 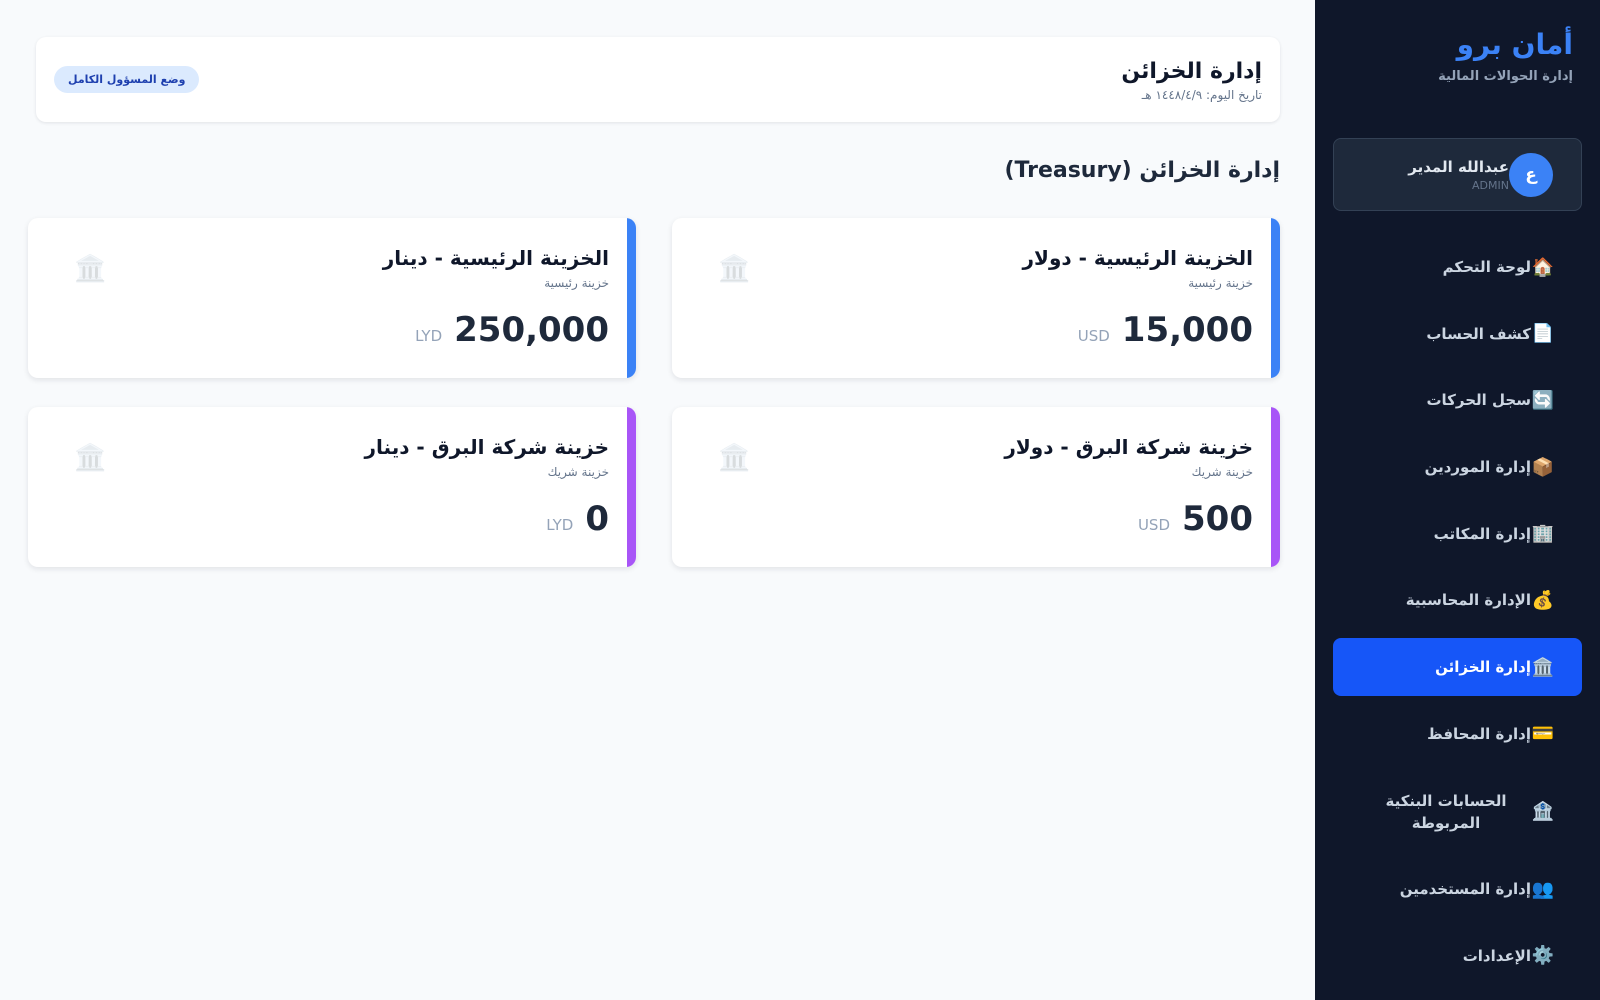 What do you see at coordinates (1128, 447) in the screenshot?
I see `card-name: خزينة شركة البرق - دولار` at bounding box center [1128, 447].